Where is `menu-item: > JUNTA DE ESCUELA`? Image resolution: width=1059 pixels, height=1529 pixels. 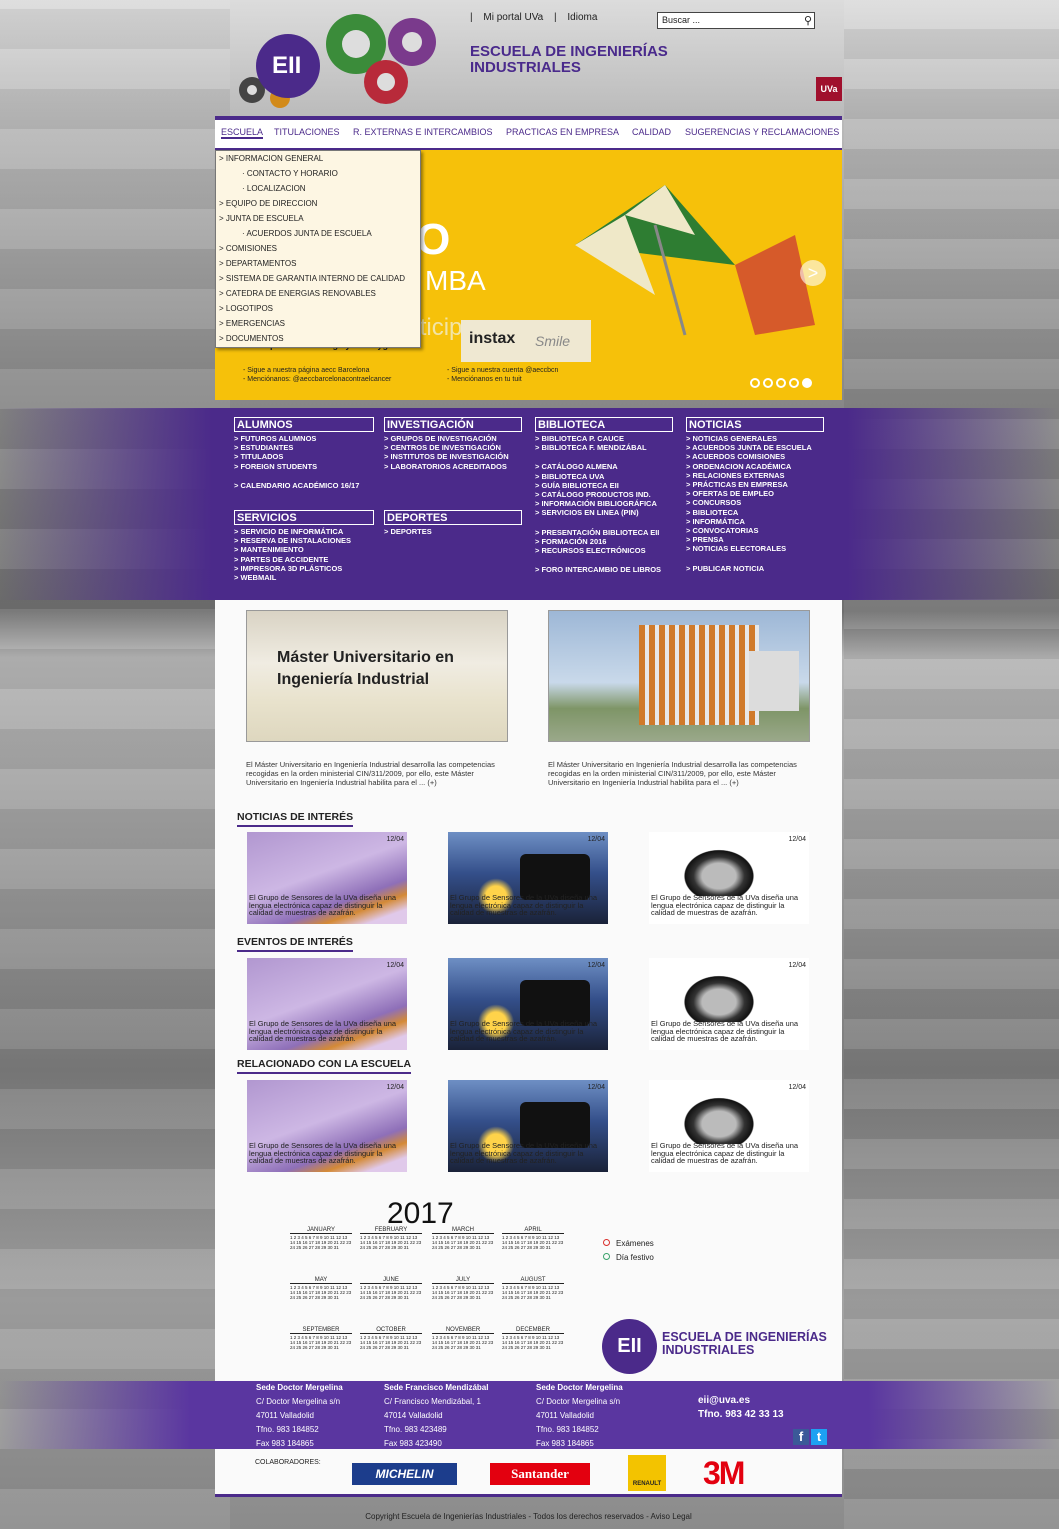 menu-item: > JUNTA DE ESCUELA is located at coordinates (318, 218).